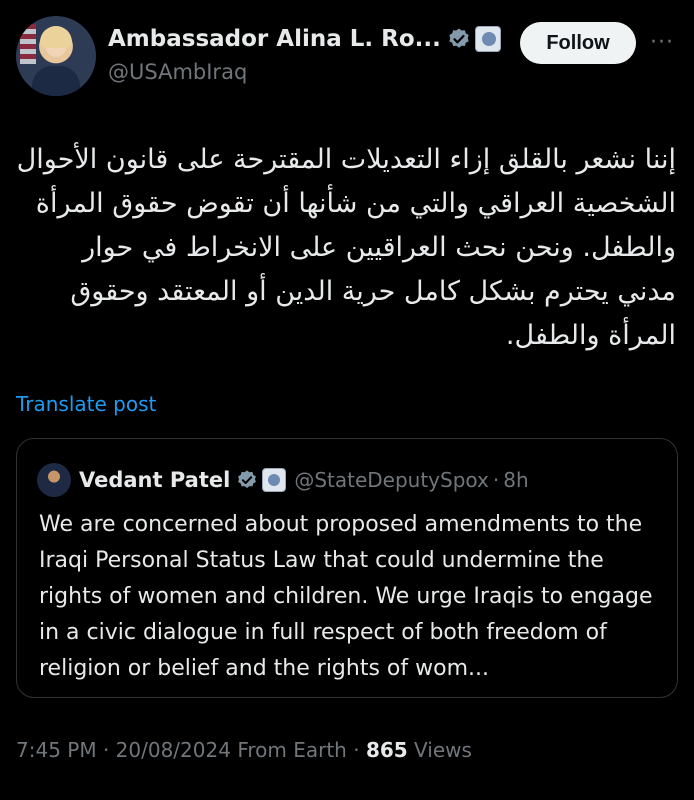  I want to click on quoted-tweet-time: 8h, so click(516, 480).